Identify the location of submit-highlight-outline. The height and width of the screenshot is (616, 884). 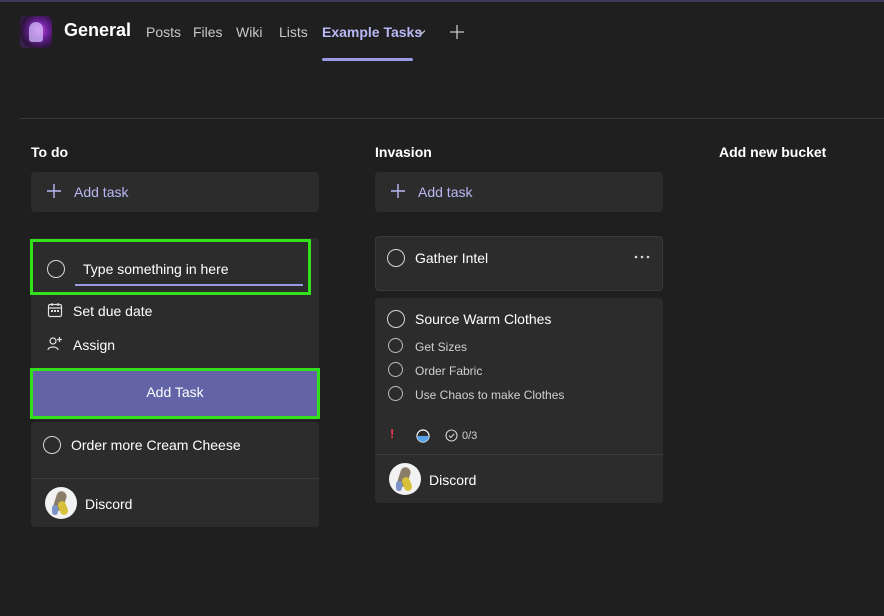
(175, 393).